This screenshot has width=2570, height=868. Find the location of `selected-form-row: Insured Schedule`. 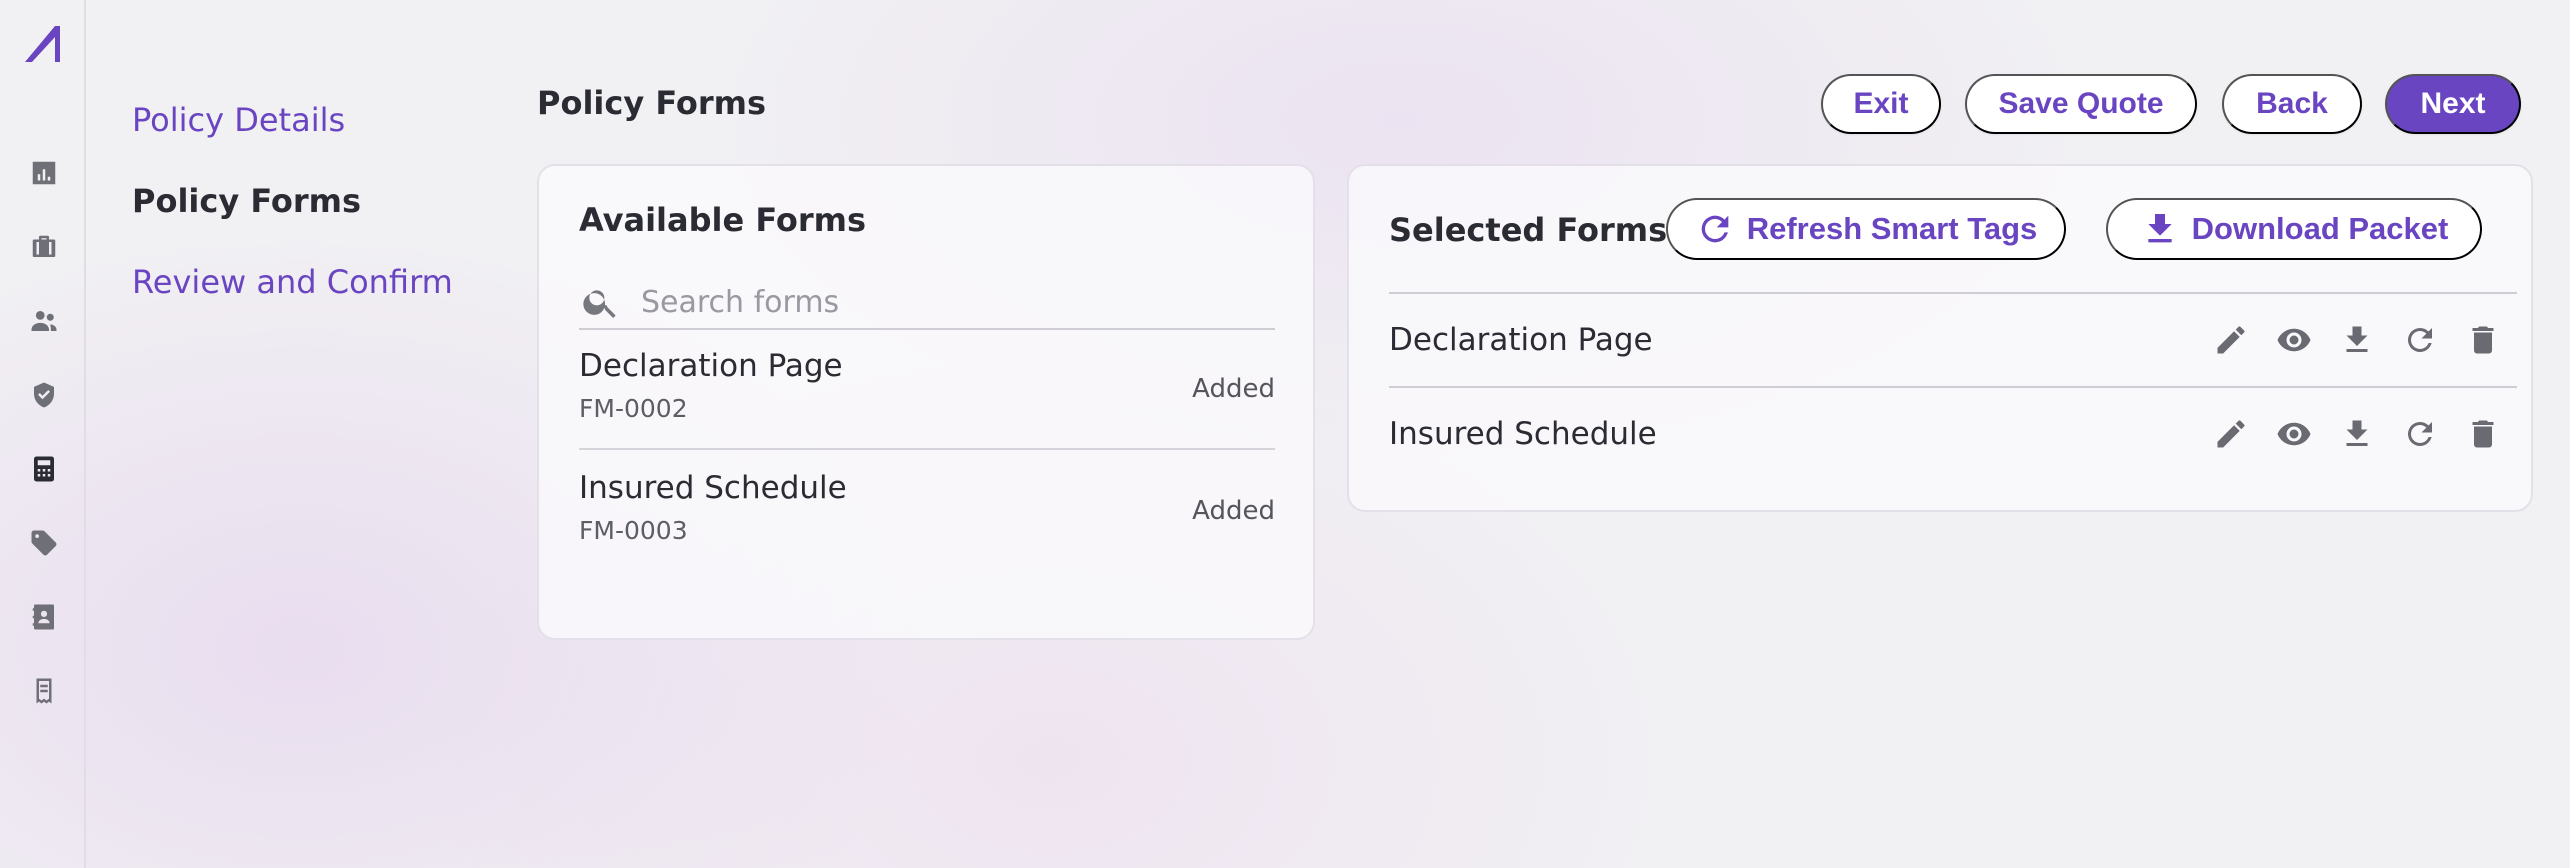

selected-form-row: Insured Schedule is located at coordinates (1953, 433).